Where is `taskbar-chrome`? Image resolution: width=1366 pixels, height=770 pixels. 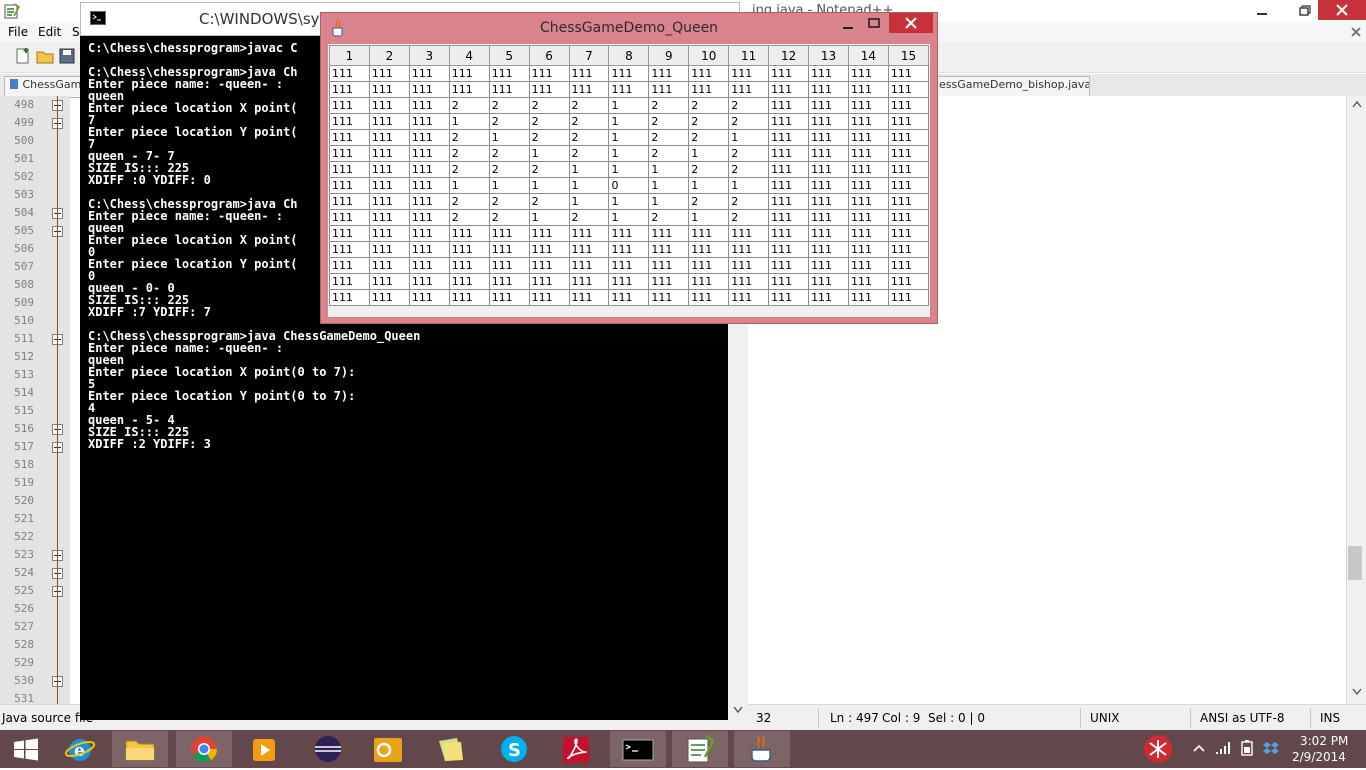
taskbar-chrome is located at coordinates (204, 749).